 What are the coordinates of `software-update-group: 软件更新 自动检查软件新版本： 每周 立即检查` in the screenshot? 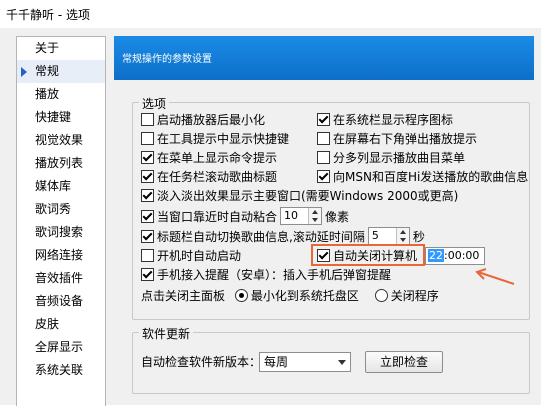 It's located at (331, 359).